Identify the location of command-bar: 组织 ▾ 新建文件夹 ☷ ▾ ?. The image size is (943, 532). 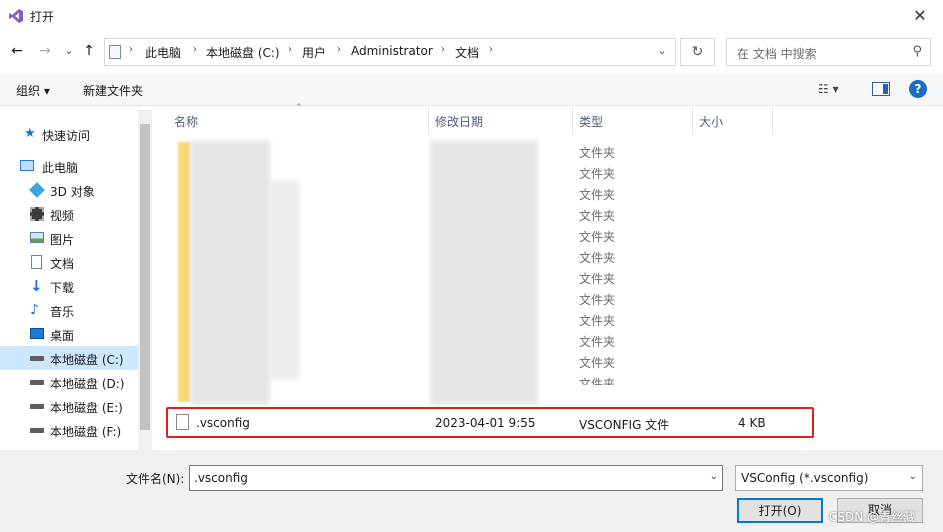
(471, 90).